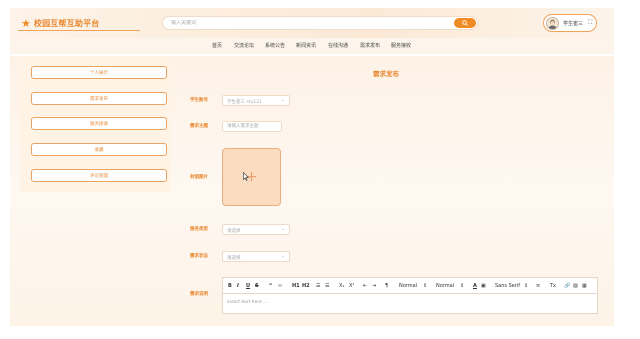 This screenshot has height=339, width=640. Describe the element at coordinates (483, 286) in the screenshot. I see `background-color-icon: ▣` at that location.